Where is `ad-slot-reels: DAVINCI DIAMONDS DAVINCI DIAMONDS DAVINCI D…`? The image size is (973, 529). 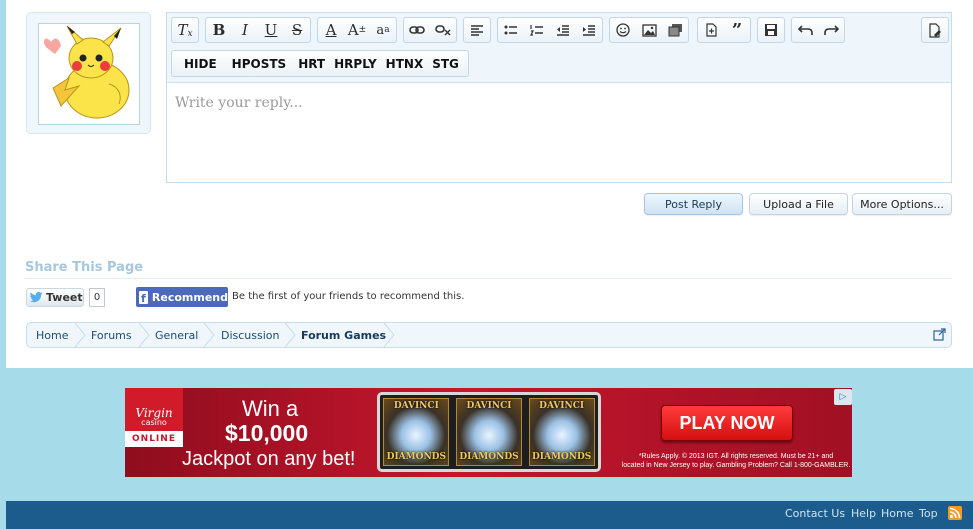 ad-slot-reels: DAVINCI DIAMONDS DAVINCI DIAMONDS DAVINCI D… is located at coordinates (489, 432).